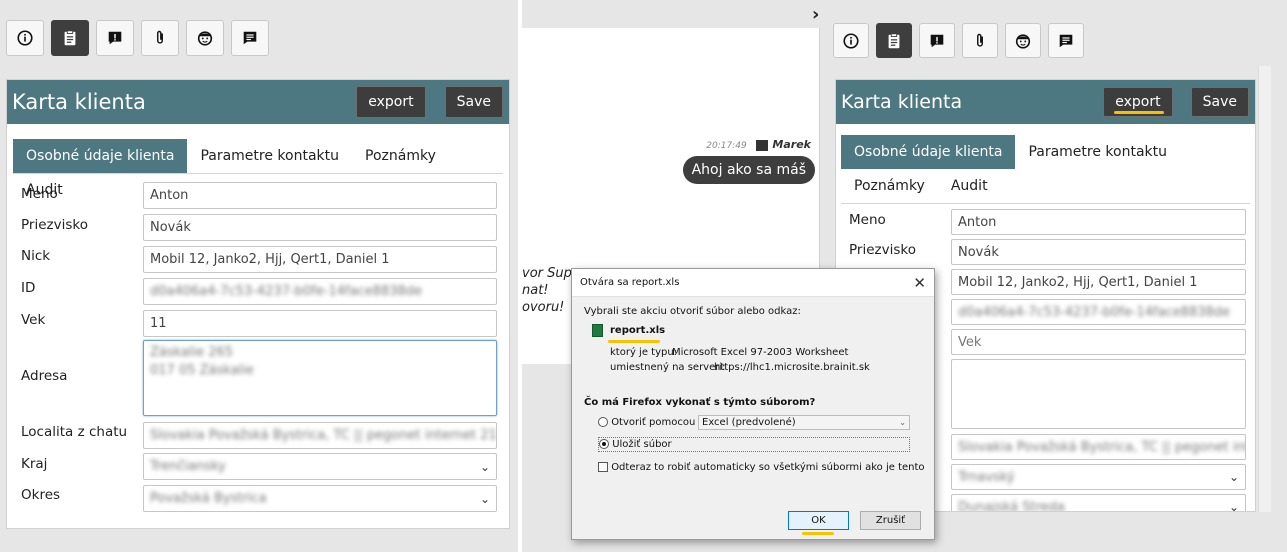  Describe the element at coordinates (890, 520) in the screenshot. I see `cancel-button: Zrušiť` at that location.